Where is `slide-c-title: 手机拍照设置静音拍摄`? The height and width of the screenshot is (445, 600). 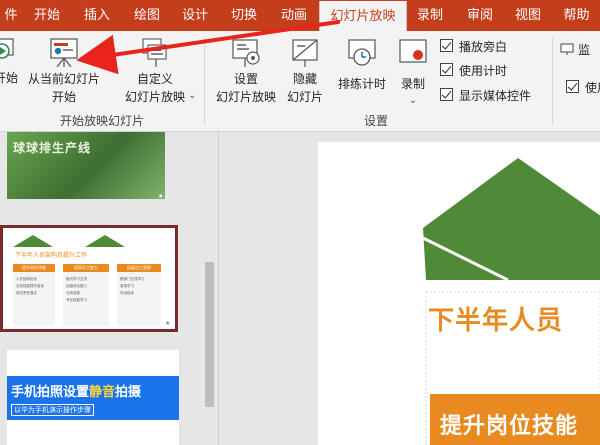
slide-c-title: 手机拍照设置静音拍摄 is located at coordinates (76, 392).